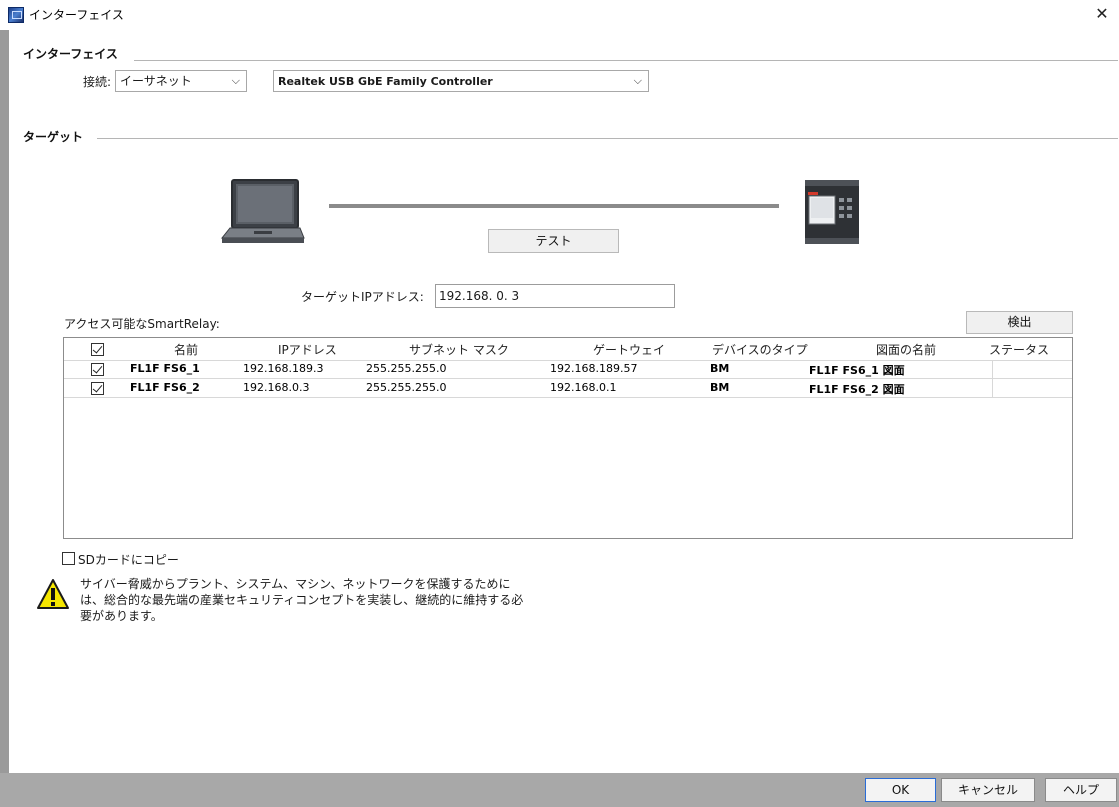  What do you see at coordinates (121, 616) in the screenshot?
I see `warning-line-3: 要があります。` at bounding box center [121, 616].